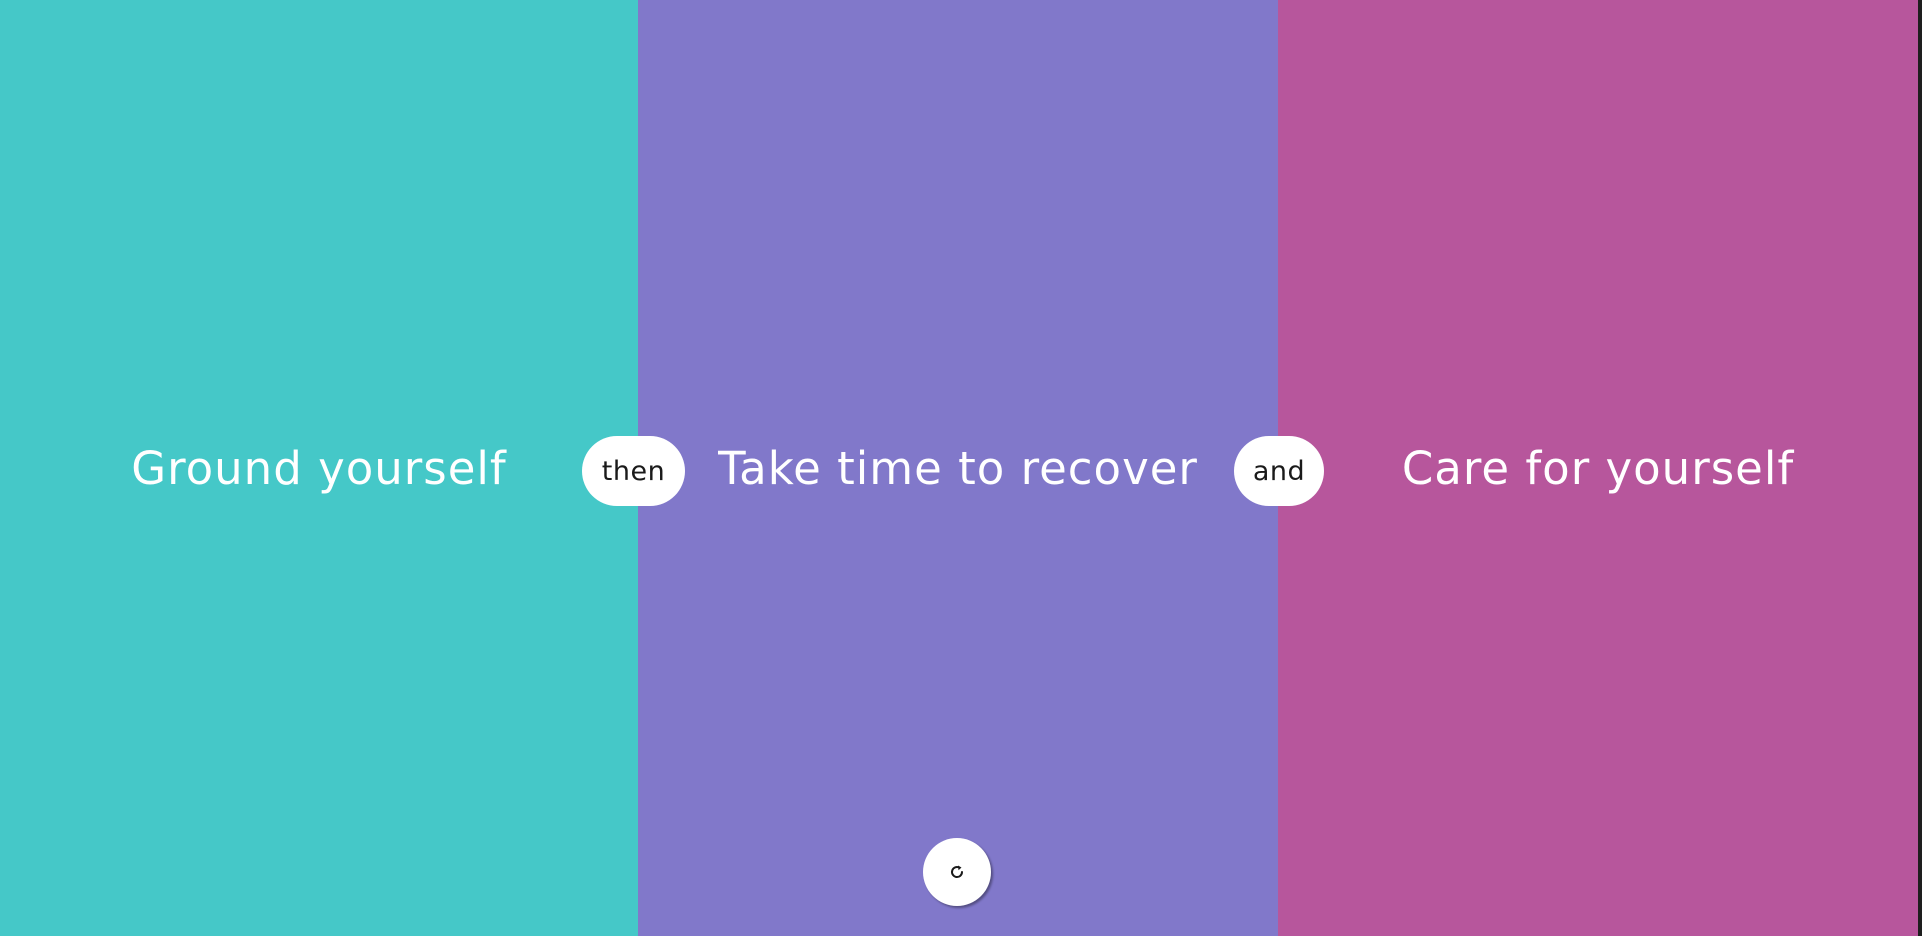  I want to click on connector-then-button: then, so click(633, 471).